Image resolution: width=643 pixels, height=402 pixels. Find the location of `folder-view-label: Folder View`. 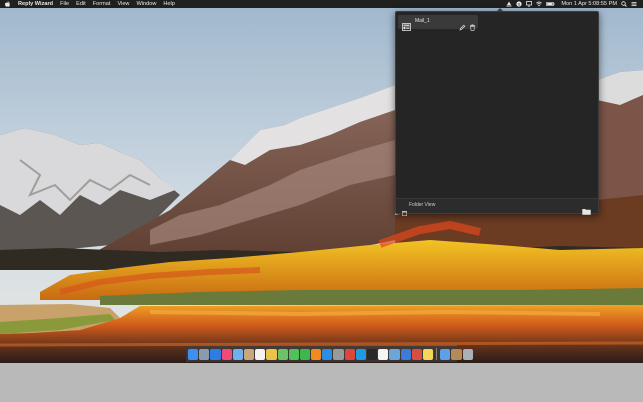

folder-view-label: Folder View is located at coordinates (422, 205).